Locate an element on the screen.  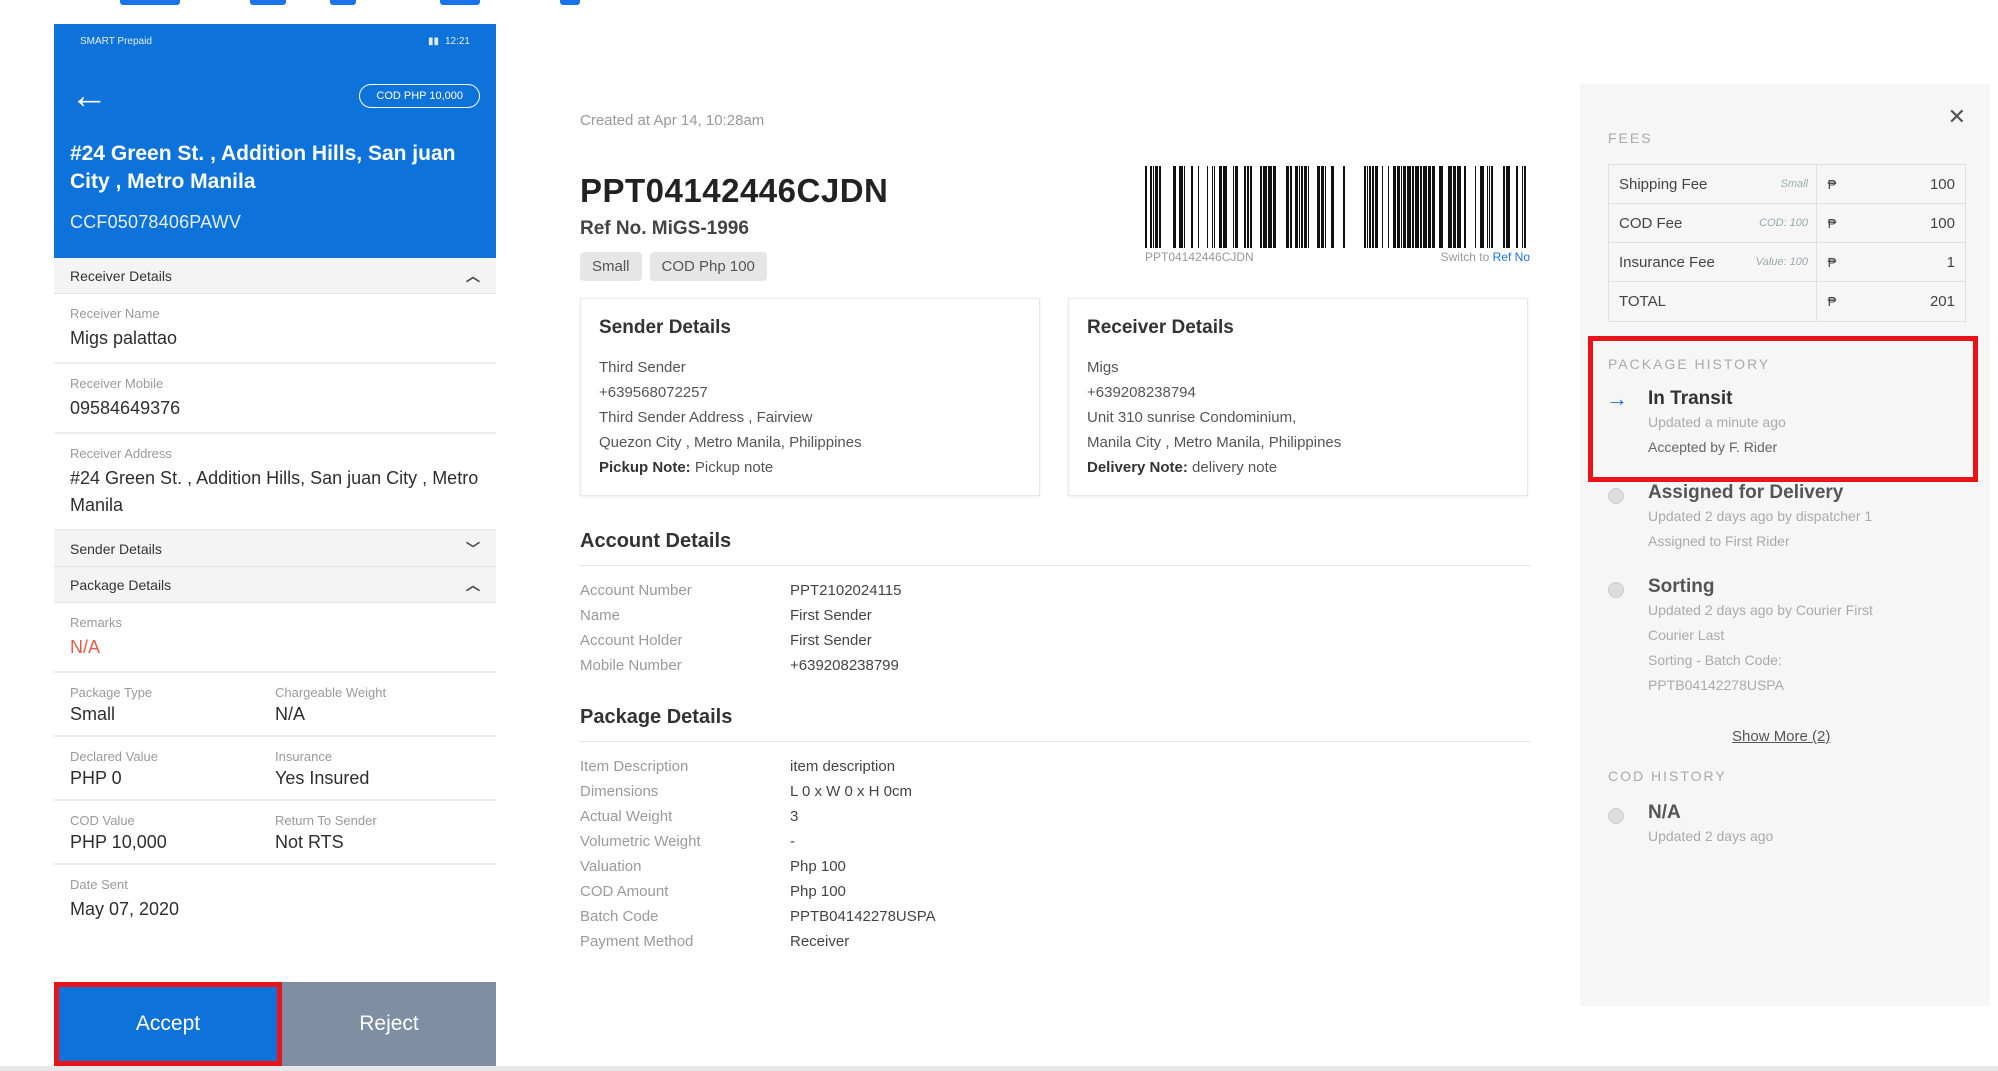
reject-button: Reject is located at coordinates (389, 1024).